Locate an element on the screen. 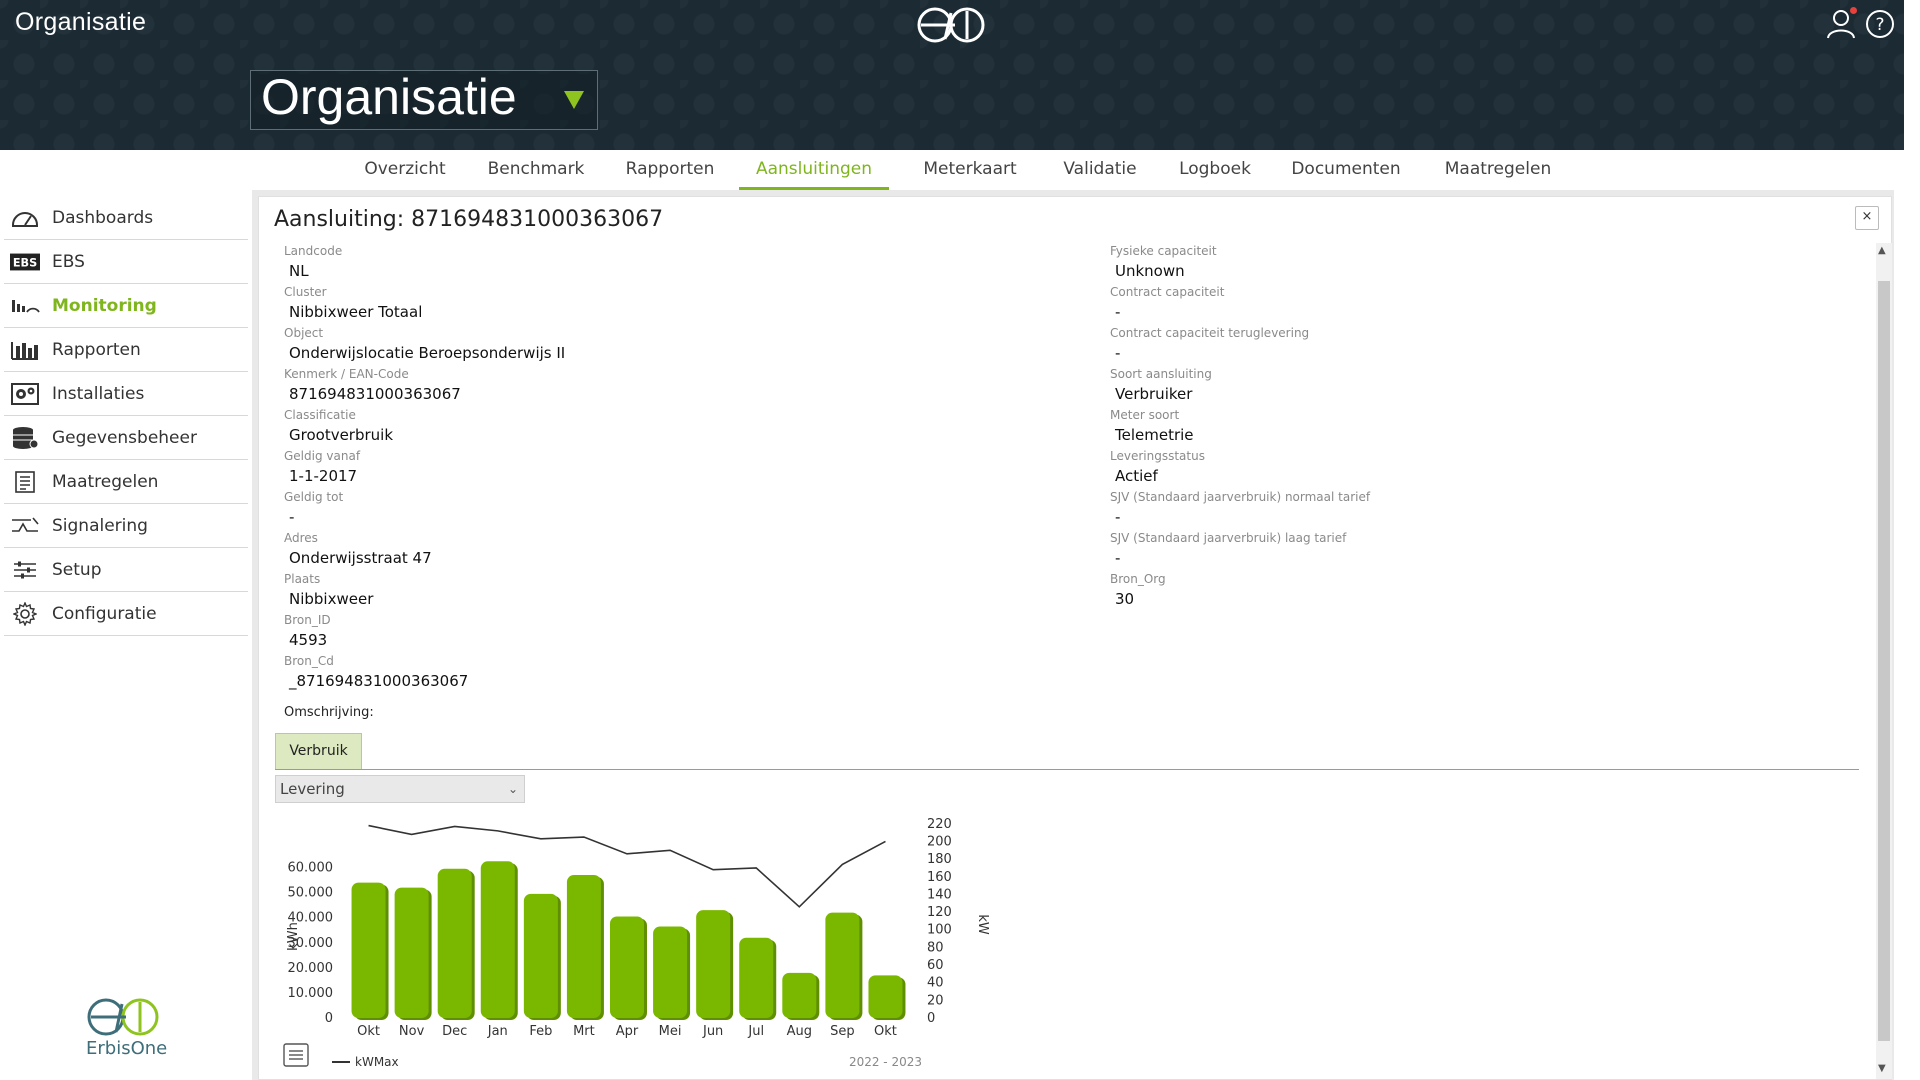 Image resolution: width=1920 pixels, height=1080 pixels. field-meter-soort: Meter soort Telemetrie is located at coordinates (1152, 427).